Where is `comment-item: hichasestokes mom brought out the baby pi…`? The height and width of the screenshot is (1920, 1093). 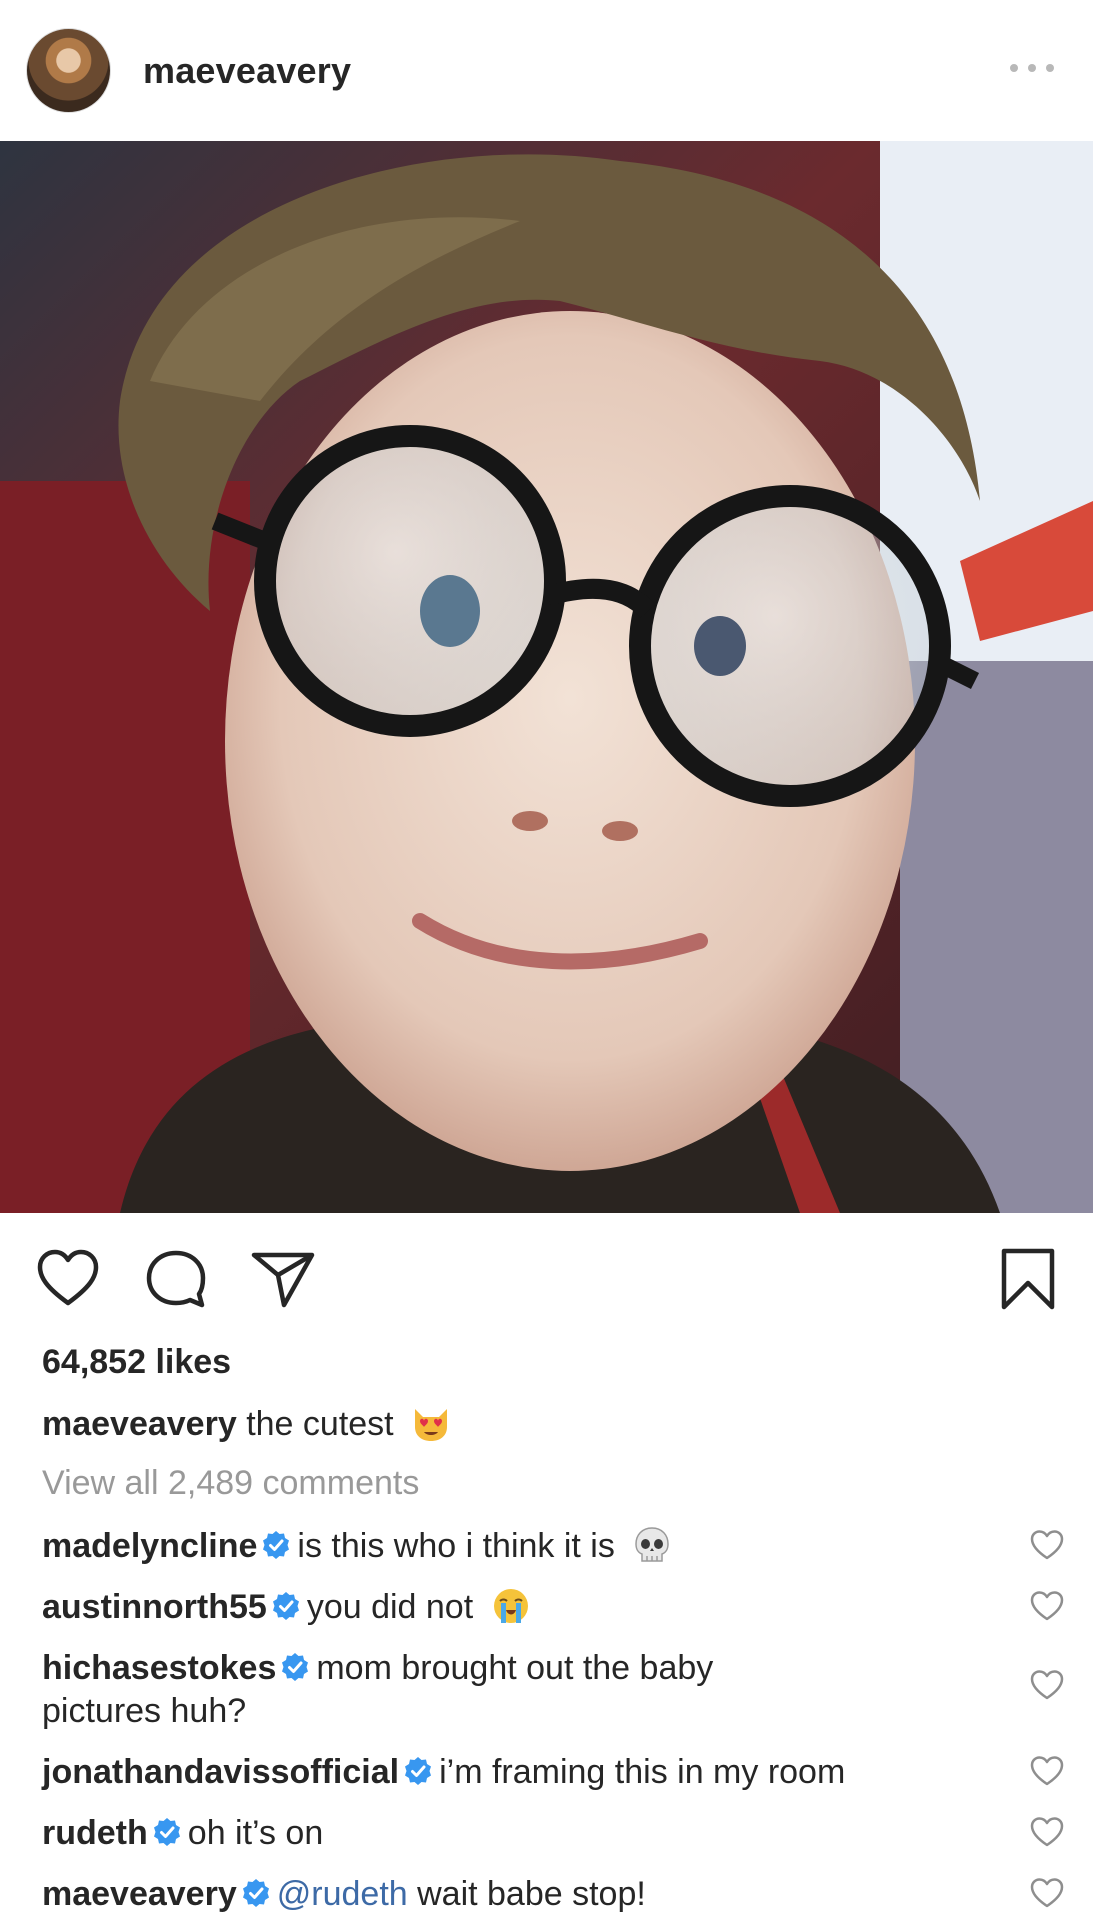
comment-item: hichasestokes mom brought out the baby pi… is located at coordinates (517, 1690).